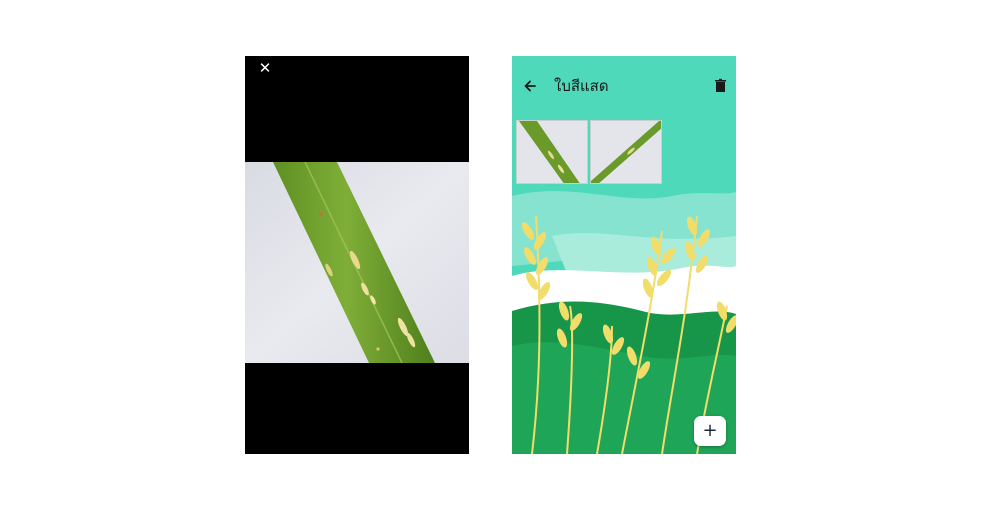 Image resolution: width=987 pixels, height=512 pixels. Describe the element at coordinates (581, 86) in the screenshot. I see `page-title: ใบสีแสด` at that location.